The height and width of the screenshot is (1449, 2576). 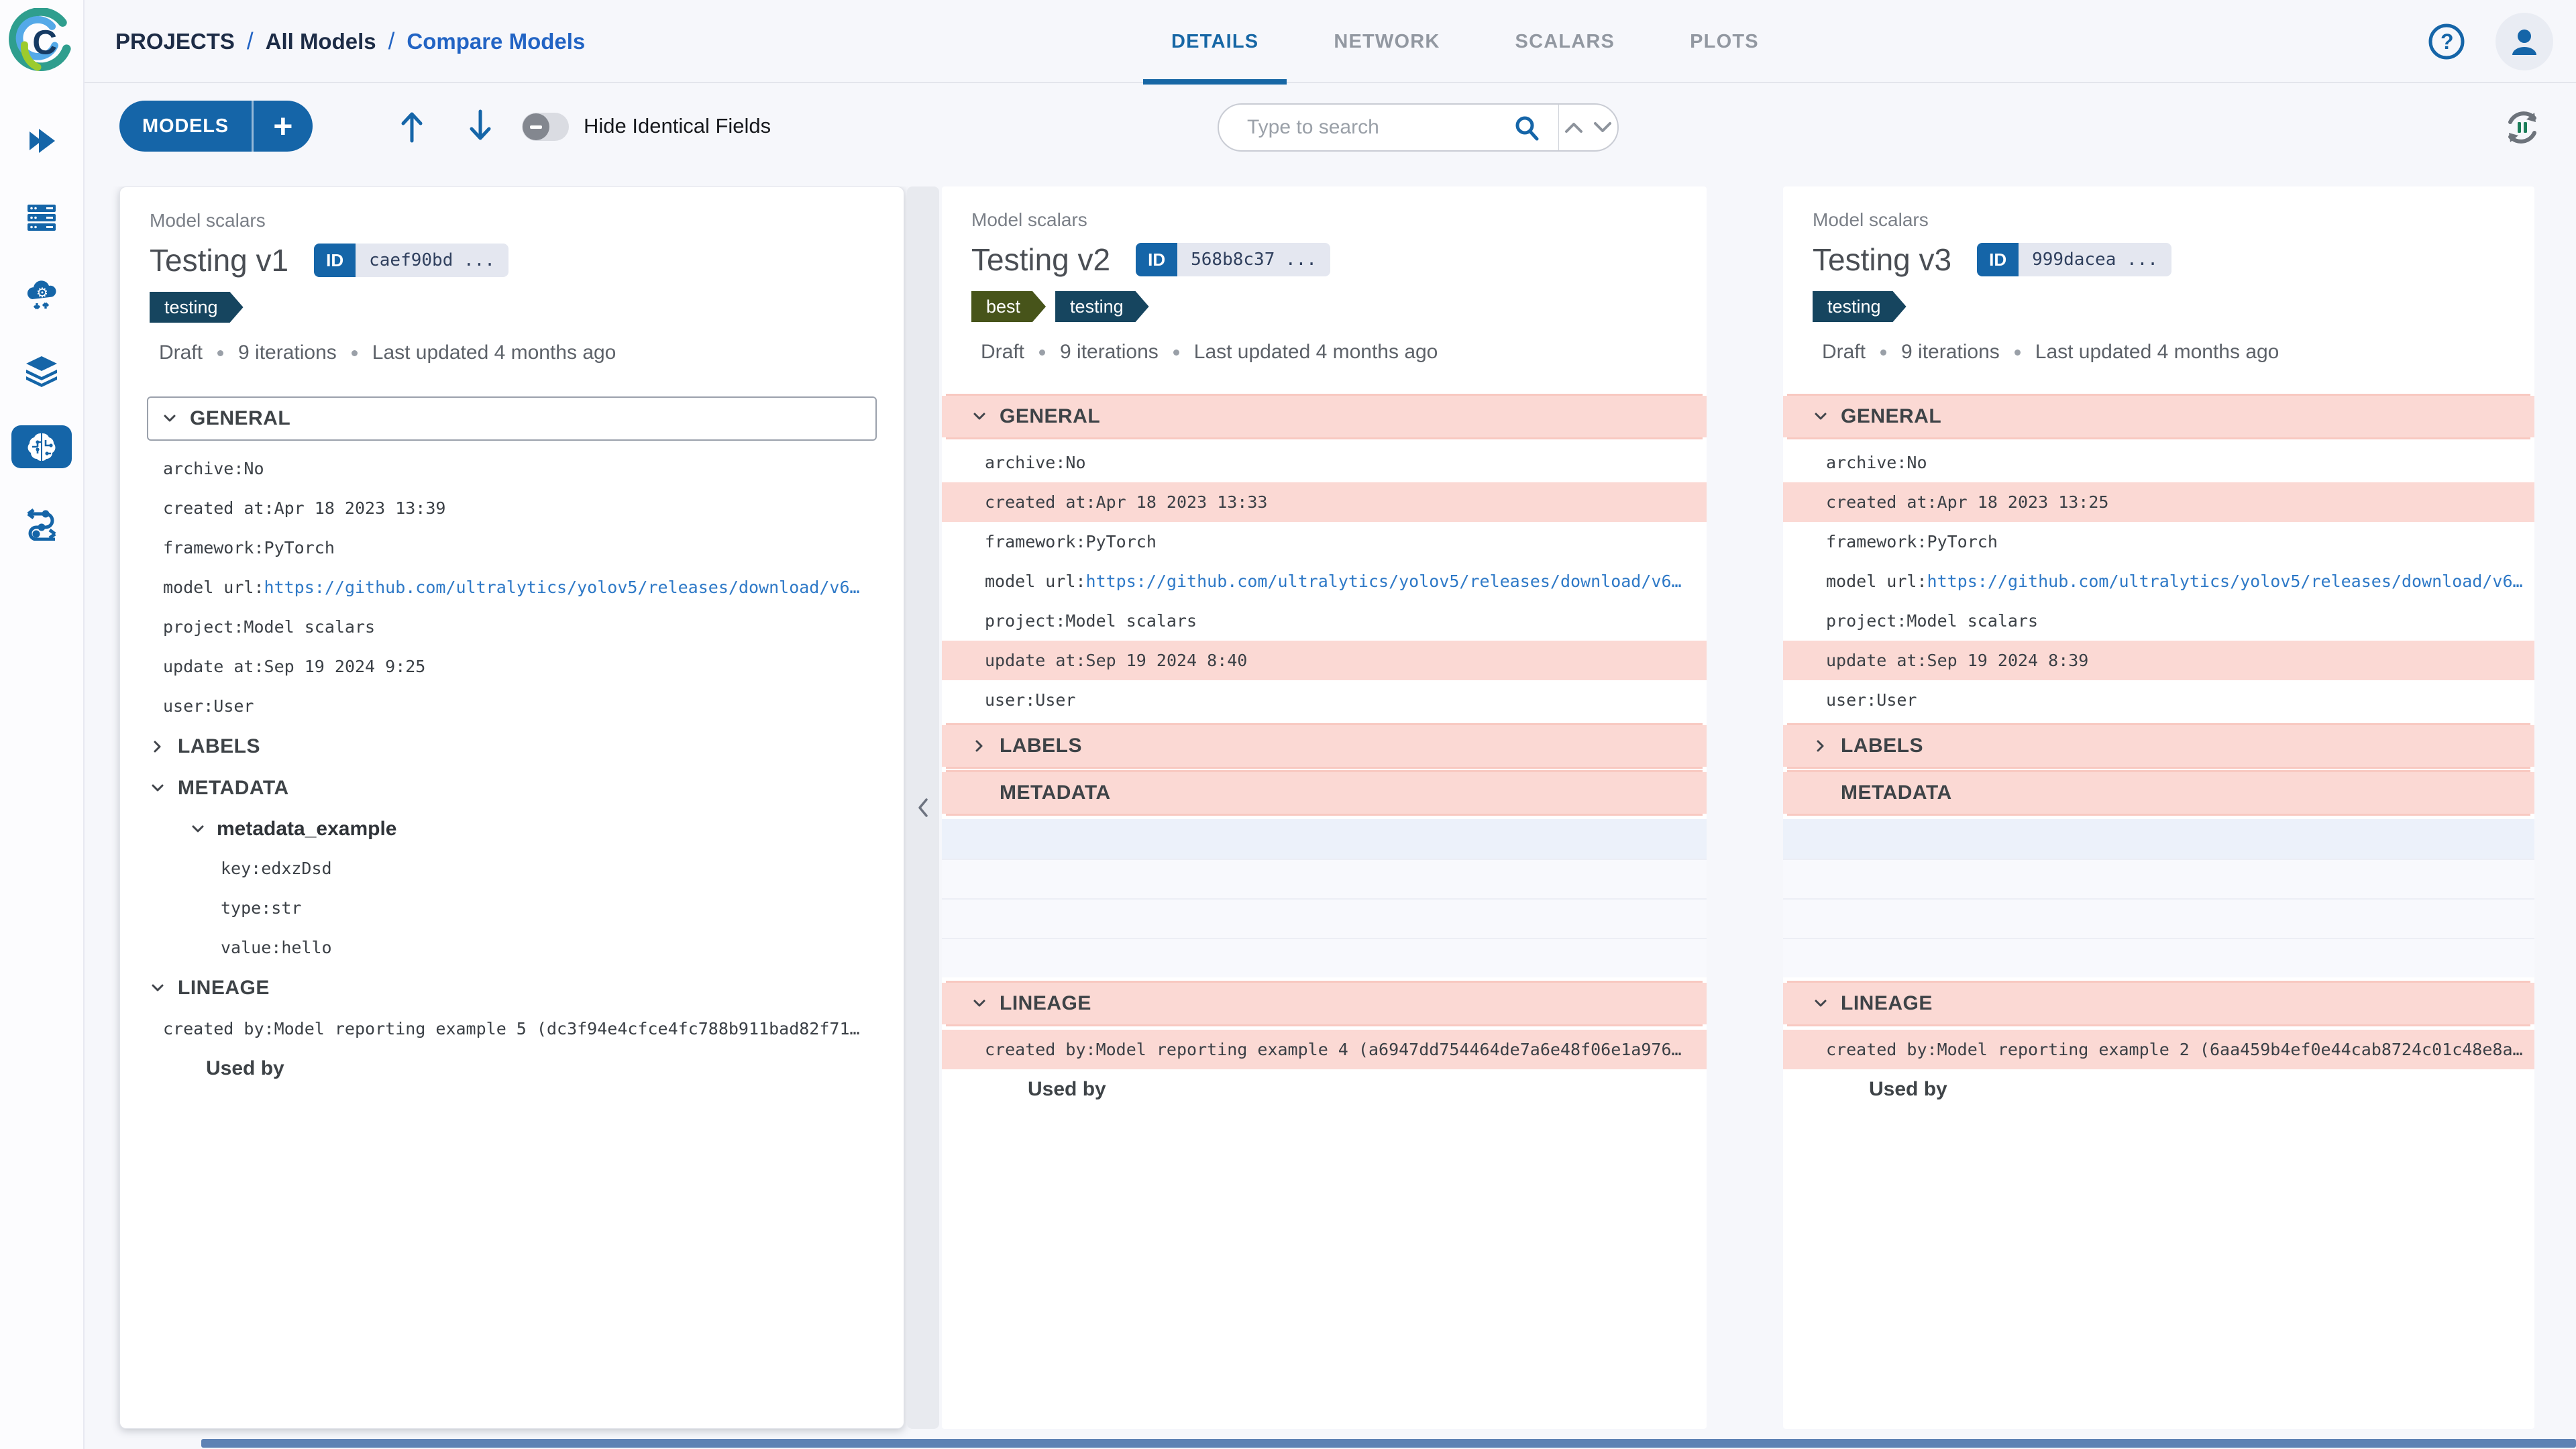 What do you see at coordinates (283, 126) in the screenshot?
I see `add-model-button: +` at bounding box center [283, 126].